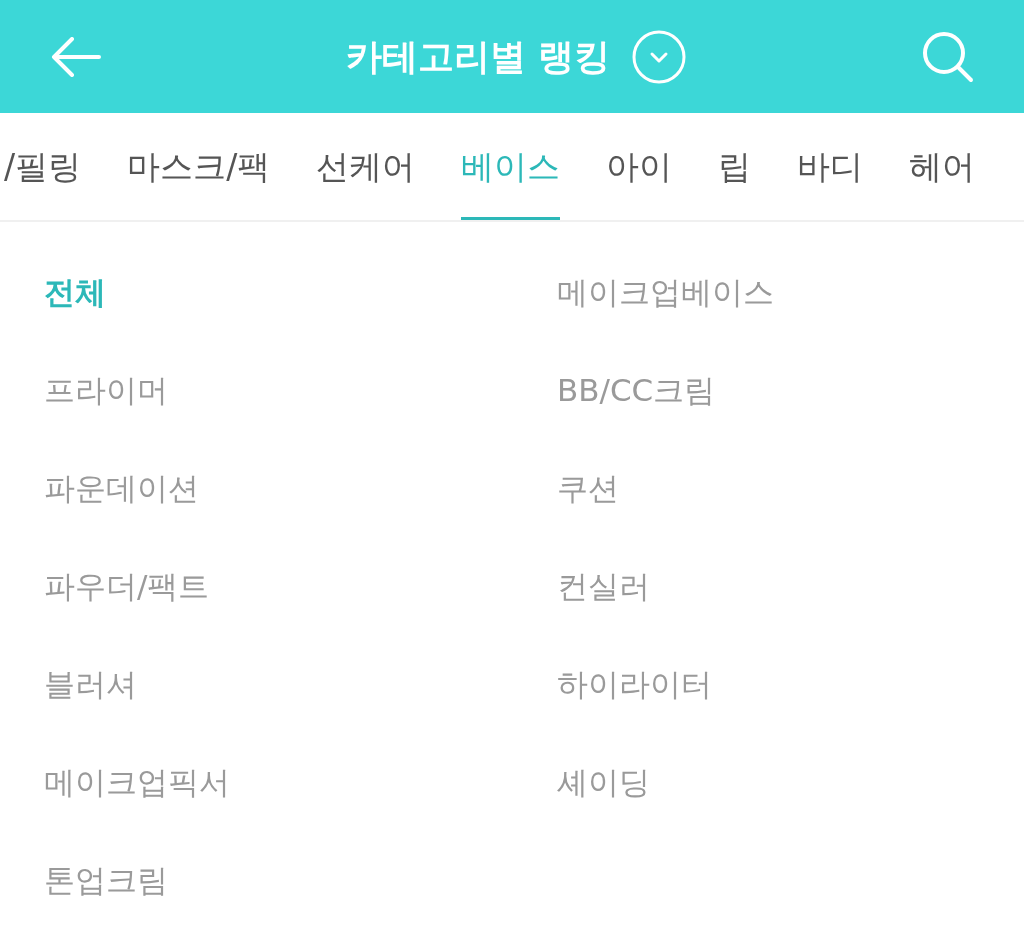  What do you see at coordinates (478, 56) in the screenshot?
I see `page-title: 카테고리별 랭킹` at bounding box center [478, 56].